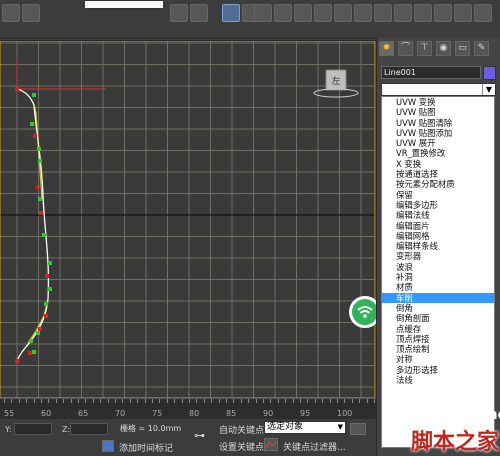 The height and width of the screenshot is (456, 500). What do you see at coordinates (231, 13) in the screenshot?
I see `rect-select-icon` at bounding box center [231, 13].